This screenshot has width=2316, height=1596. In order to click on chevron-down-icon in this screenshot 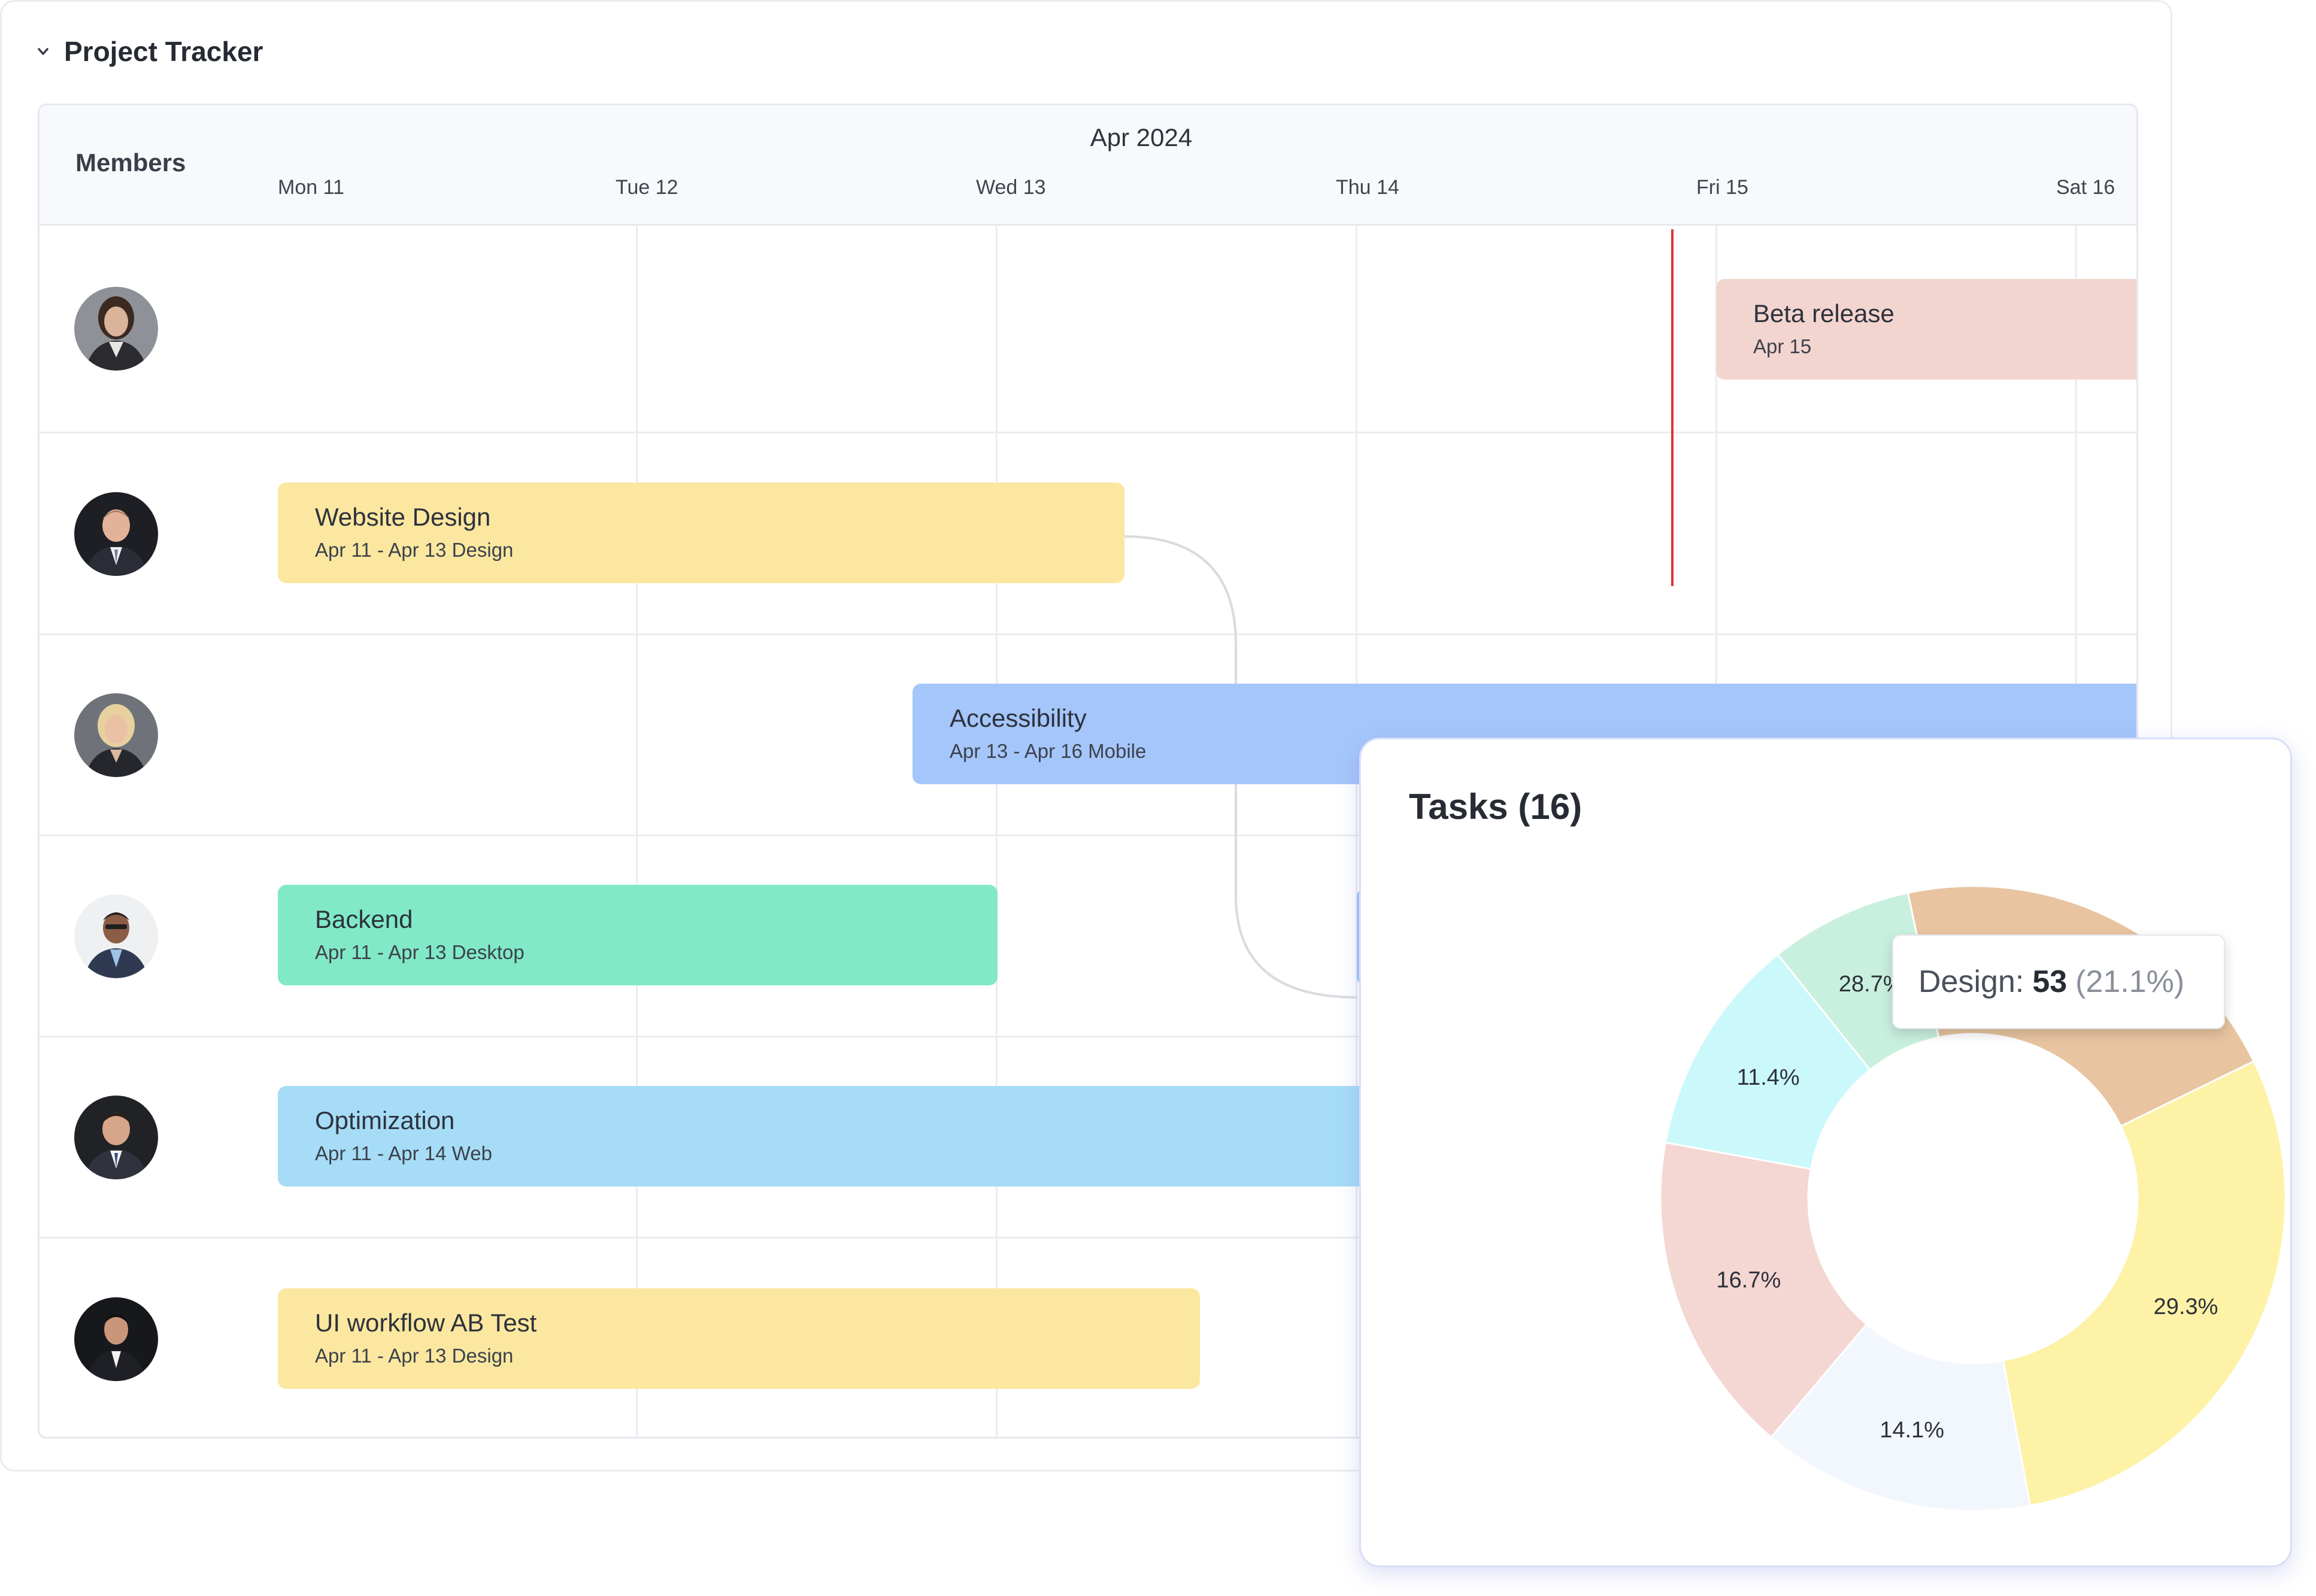, I will do `click(43, 52)`.